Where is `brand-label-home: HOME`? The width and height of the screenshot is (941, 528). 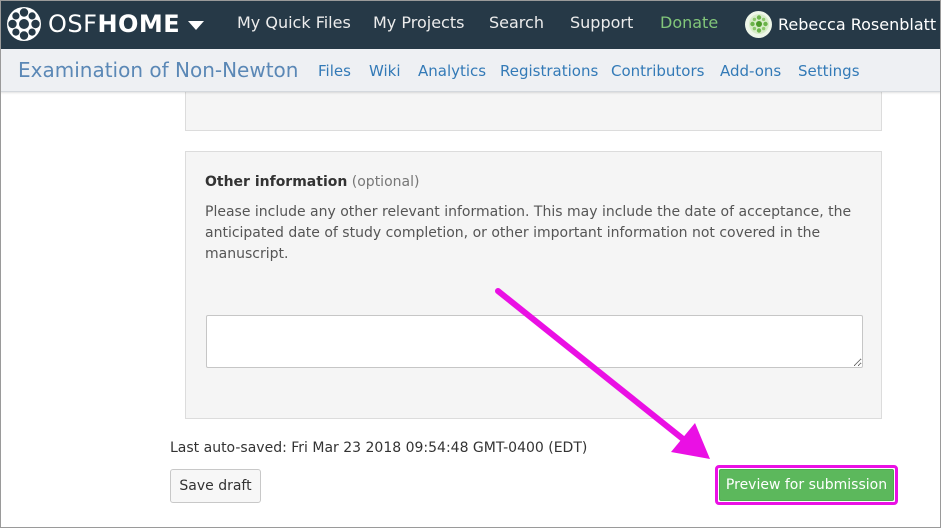 brand-label-home: HOME is located at coordinates (139, 24).